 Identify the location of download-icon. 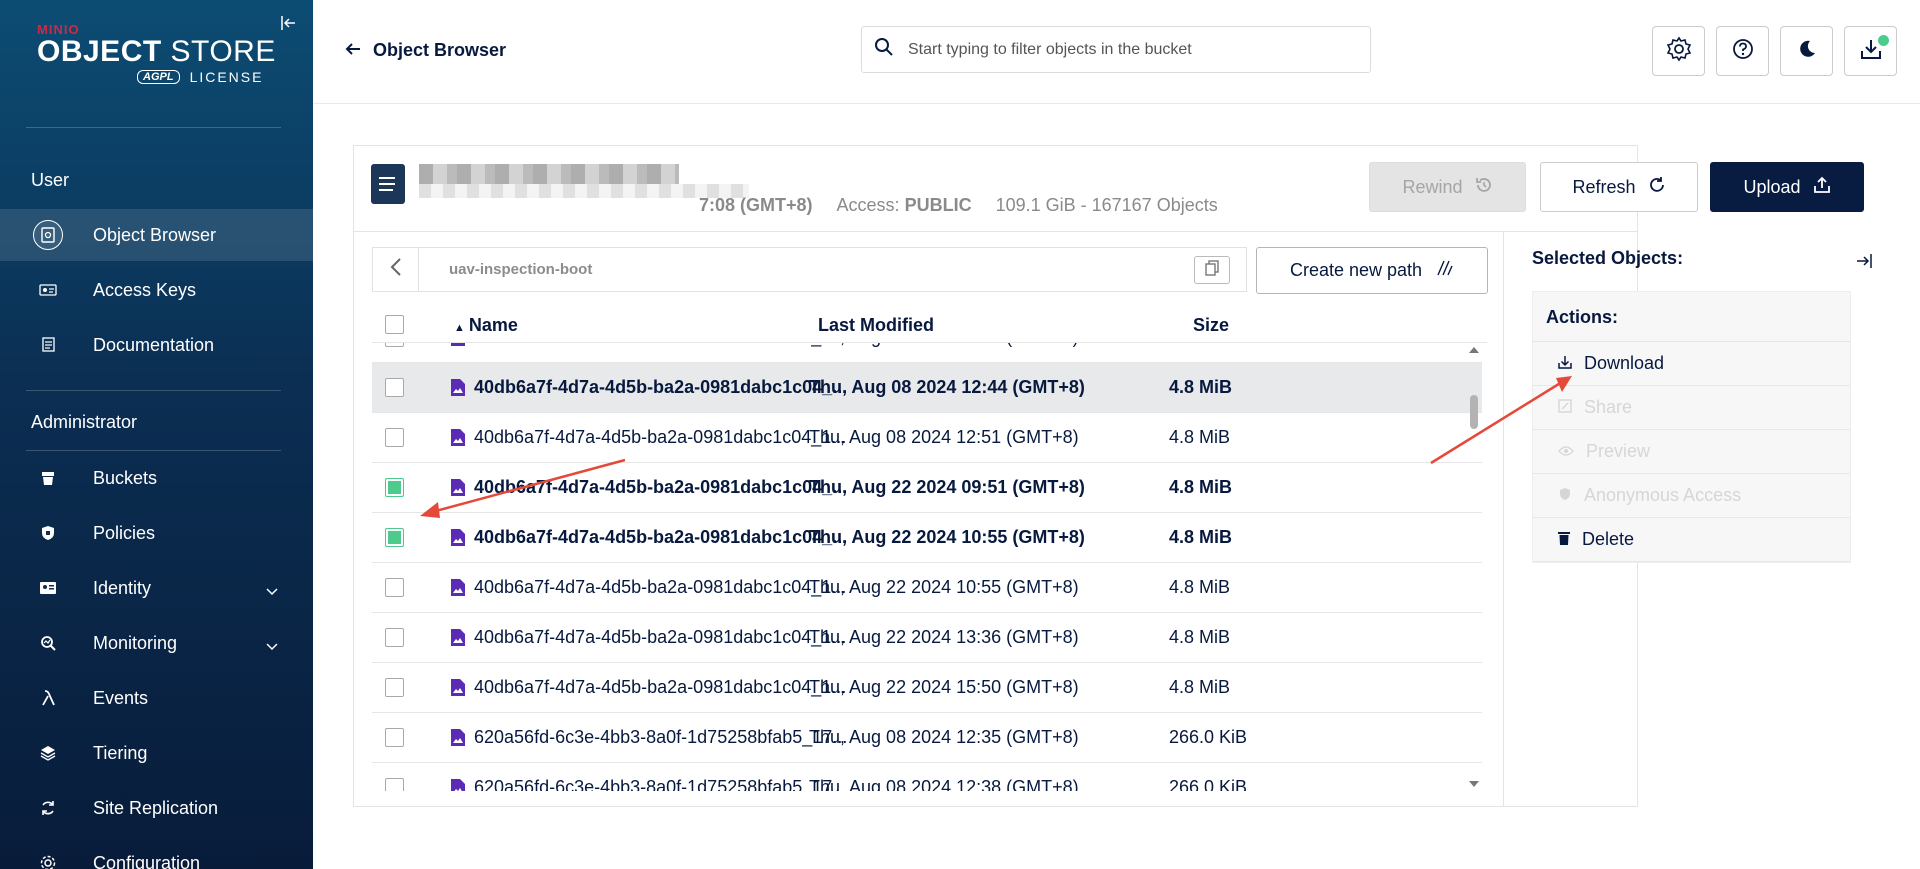
(1565, 363).